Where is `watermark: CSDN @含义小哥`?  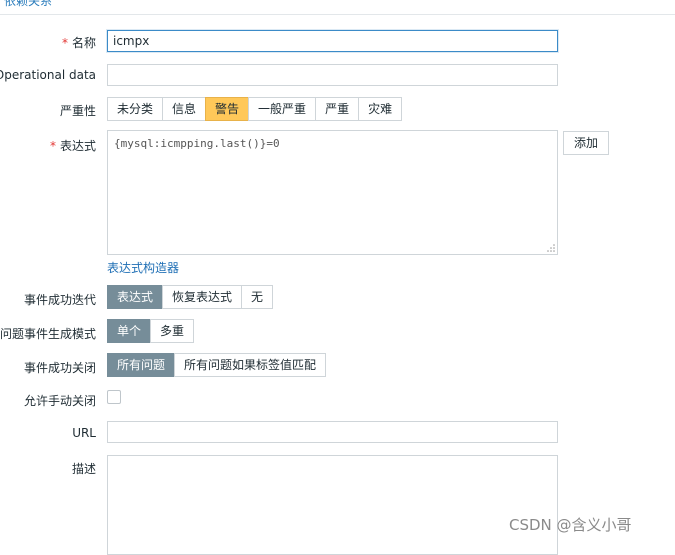 watermark: CSDN @含义小哥 is located at coordinates (570, 525).